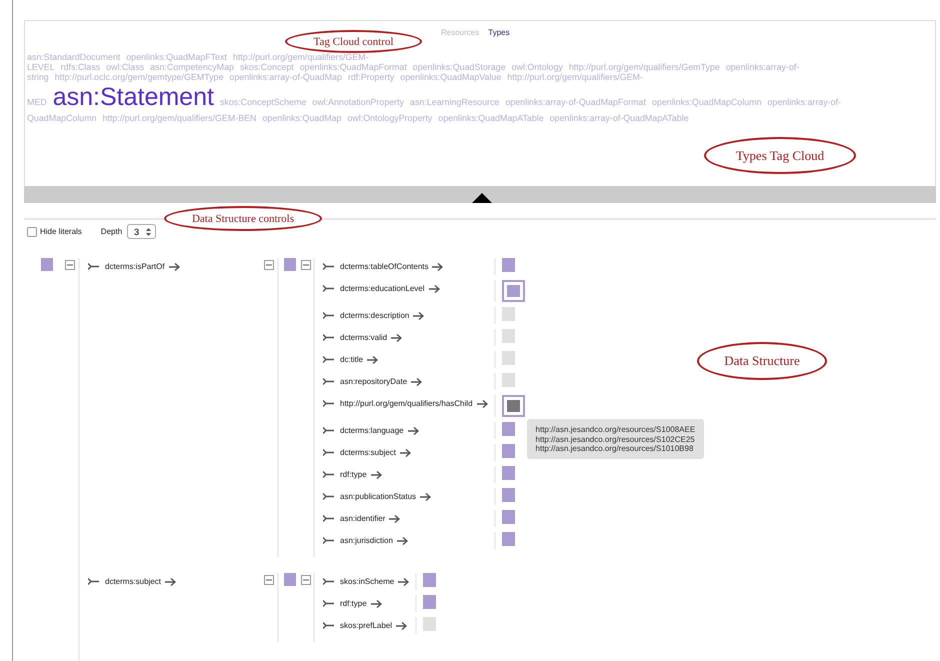  I want to click on tag-link: openlinks:QuadMapATable, so click(491, 118).